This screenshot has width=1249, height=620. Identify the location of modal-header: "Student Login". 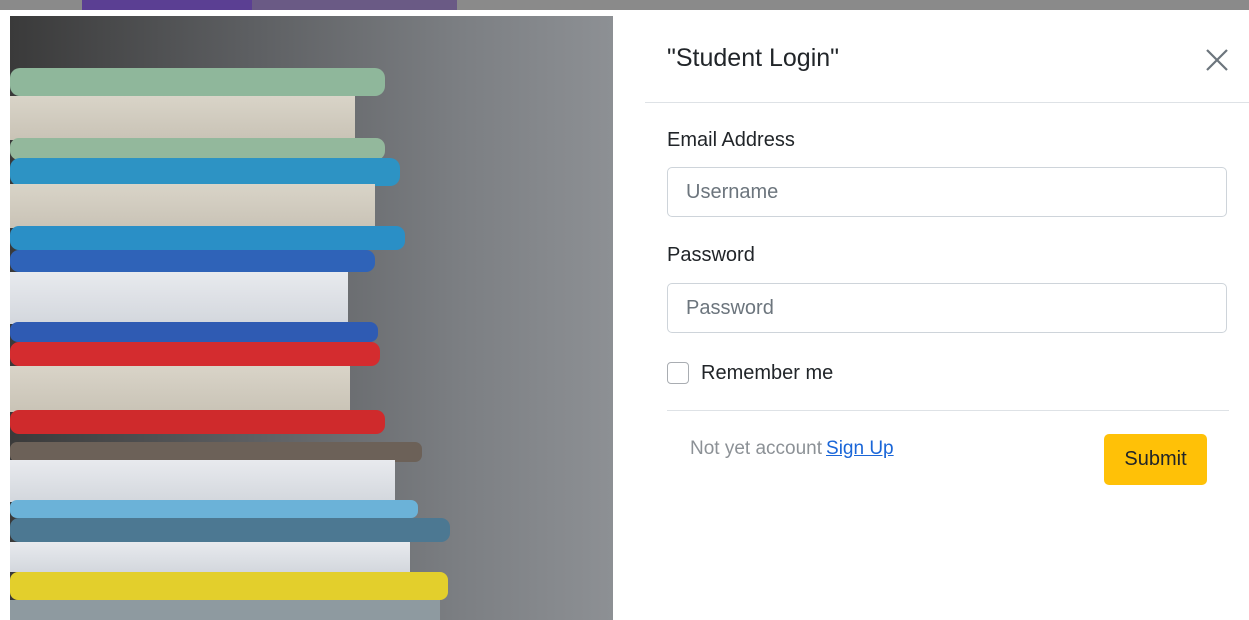
(947, 59).